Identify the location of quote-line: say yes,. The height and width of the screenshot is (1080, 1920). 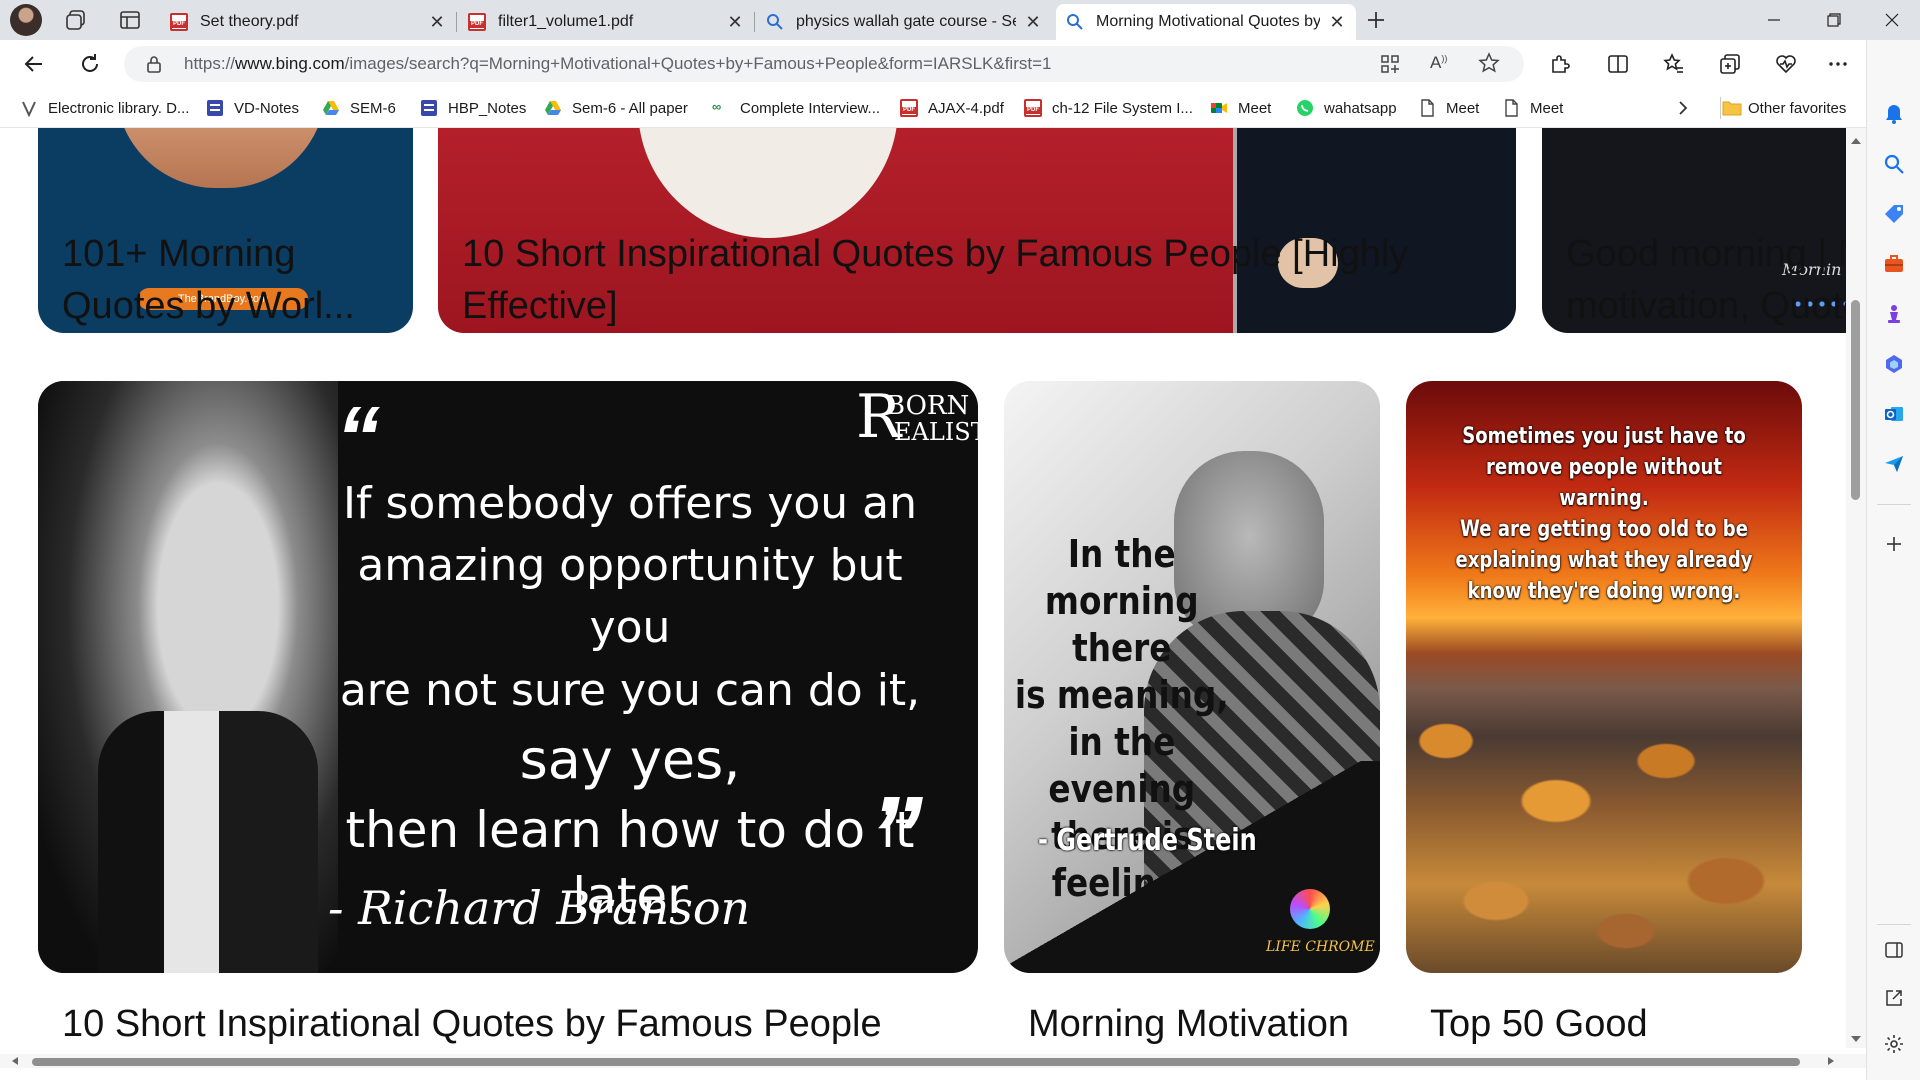
(630, 759).